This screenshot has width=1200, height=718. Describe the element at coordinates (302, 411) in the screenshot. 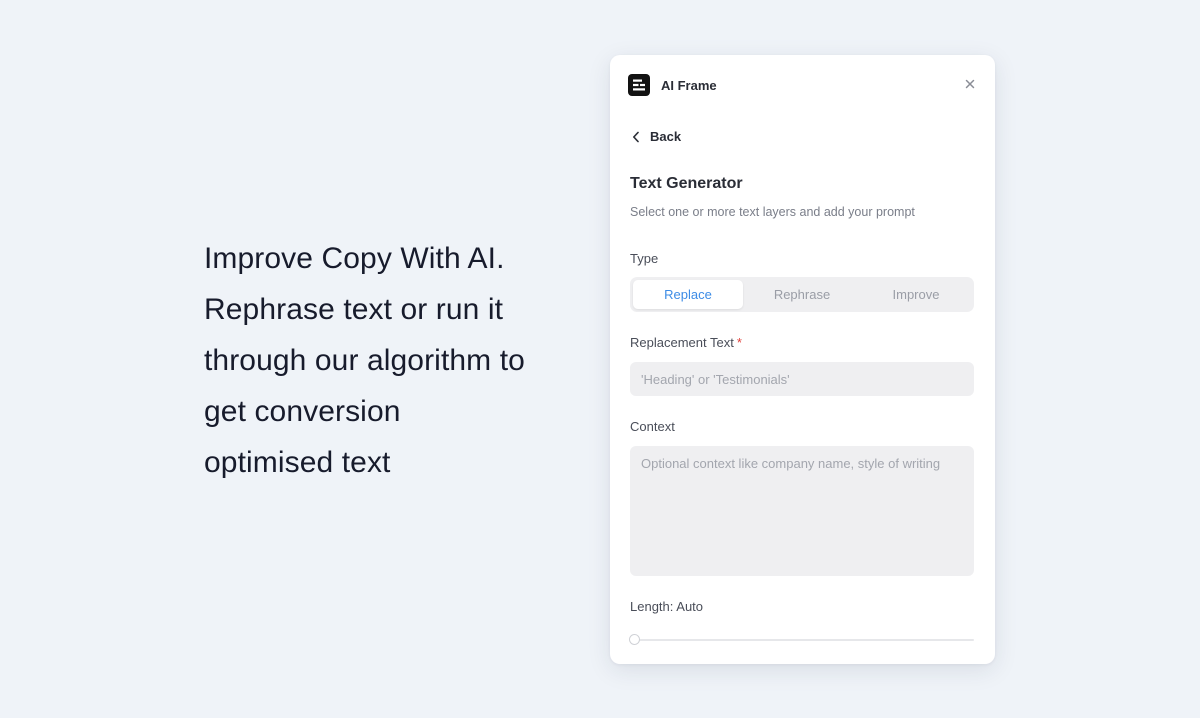

I see `headline-line-4: get conversion` at that location.